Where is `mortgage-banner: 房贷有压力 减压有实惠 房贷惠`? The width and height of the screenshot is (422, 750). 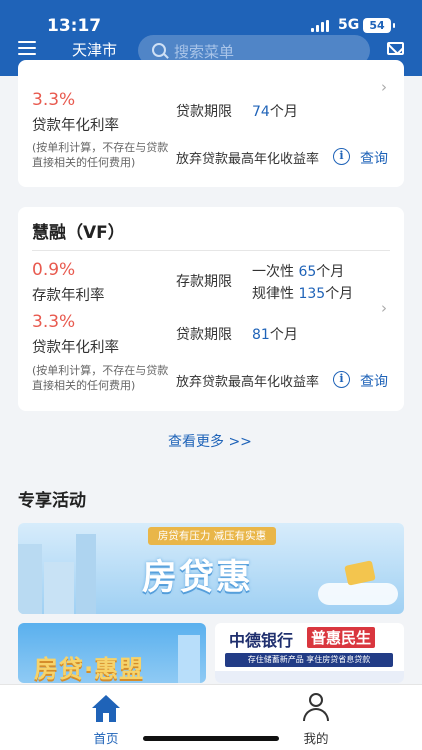
mortgage-banner: 房贷有压力 减压有实惠 房贷惠 is located at coordinates (211, 568).